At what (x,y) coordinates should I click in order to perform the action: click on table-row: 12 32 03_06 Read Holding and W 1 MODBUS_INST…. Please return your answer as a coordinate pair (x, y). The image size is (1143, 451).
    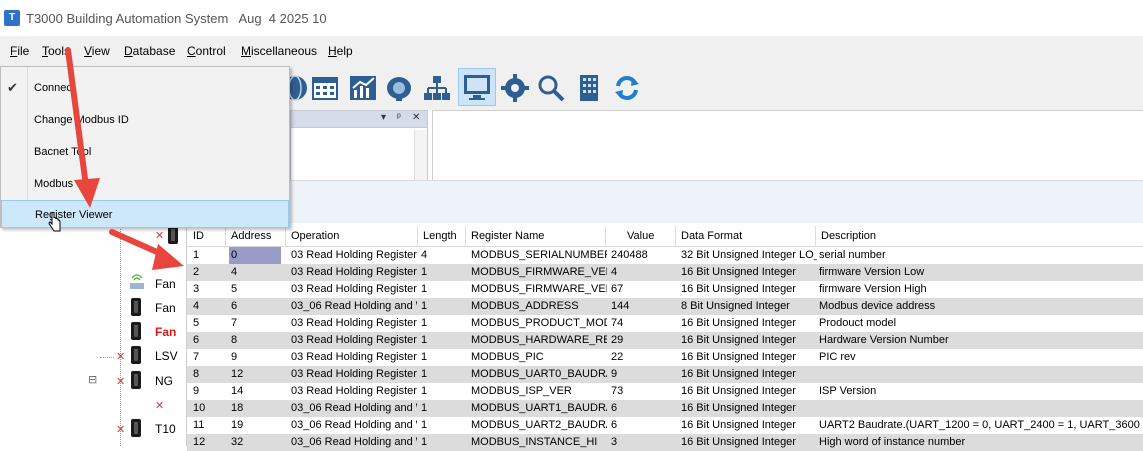
    Looking at the image, I should click on (665, 442).